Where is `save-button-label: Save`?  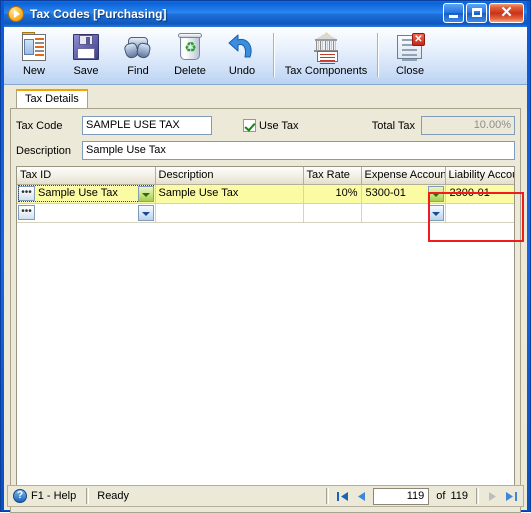
save-button-label: Save is located at coordinates (86, 71).